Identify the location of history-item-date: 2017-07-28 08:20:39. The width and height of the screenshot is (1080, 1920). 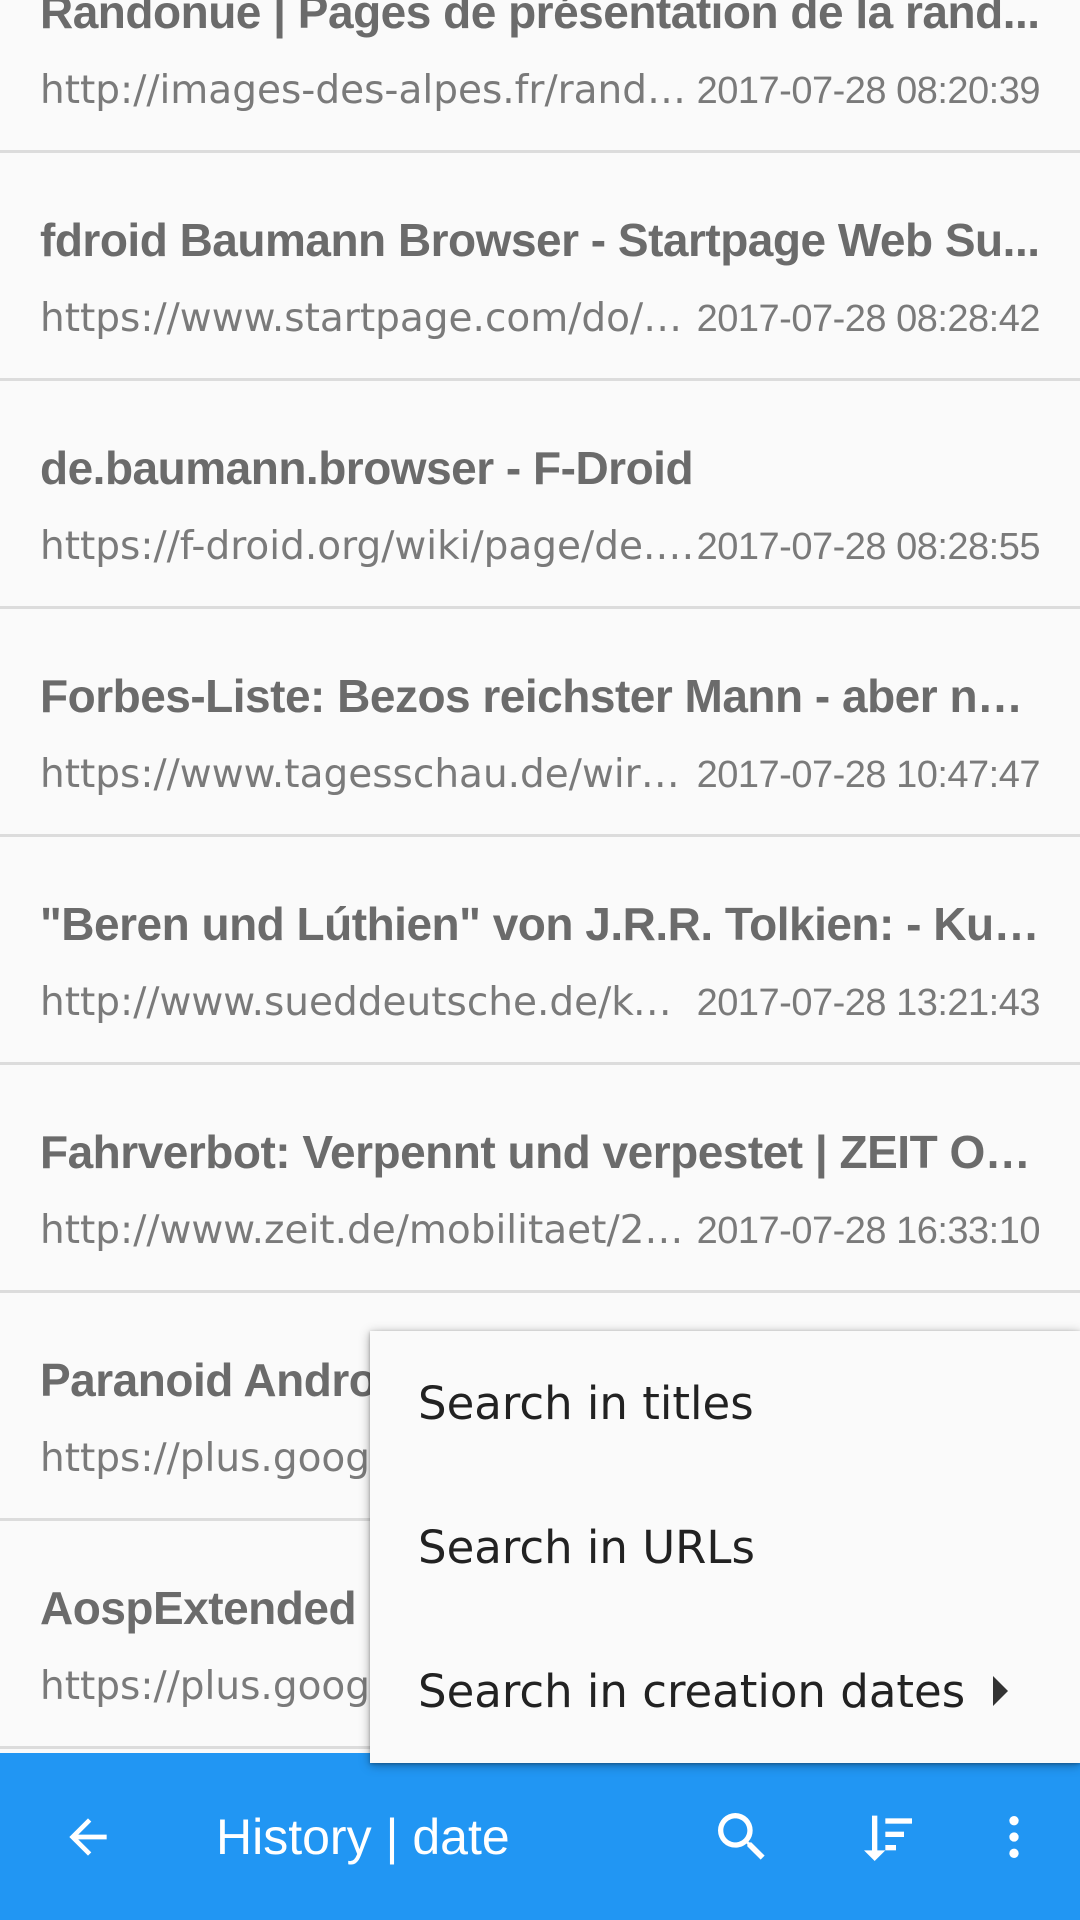
(868, 91).